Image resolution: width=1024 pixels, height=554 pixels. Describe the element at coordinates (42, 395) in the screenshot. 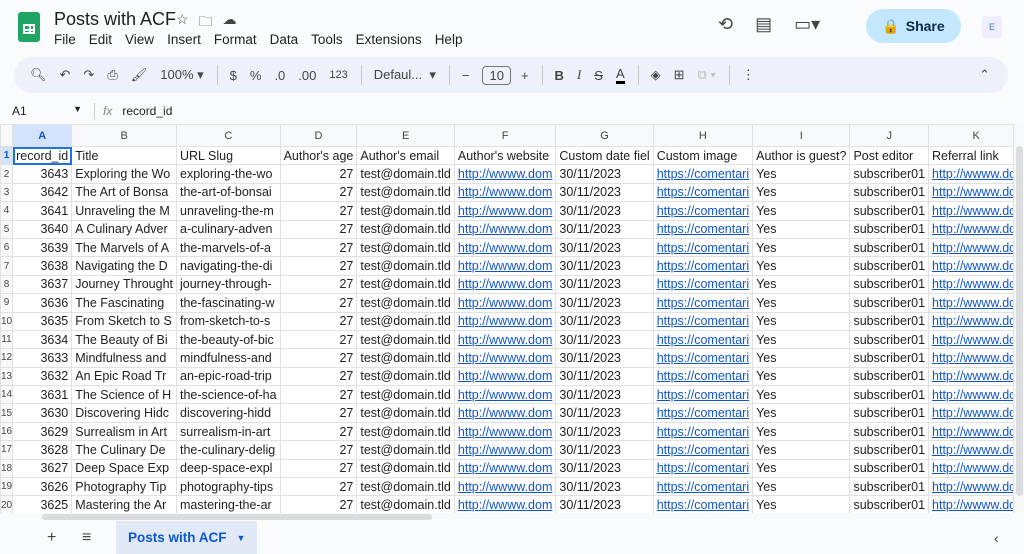

I see `cell: 3631` at that location.